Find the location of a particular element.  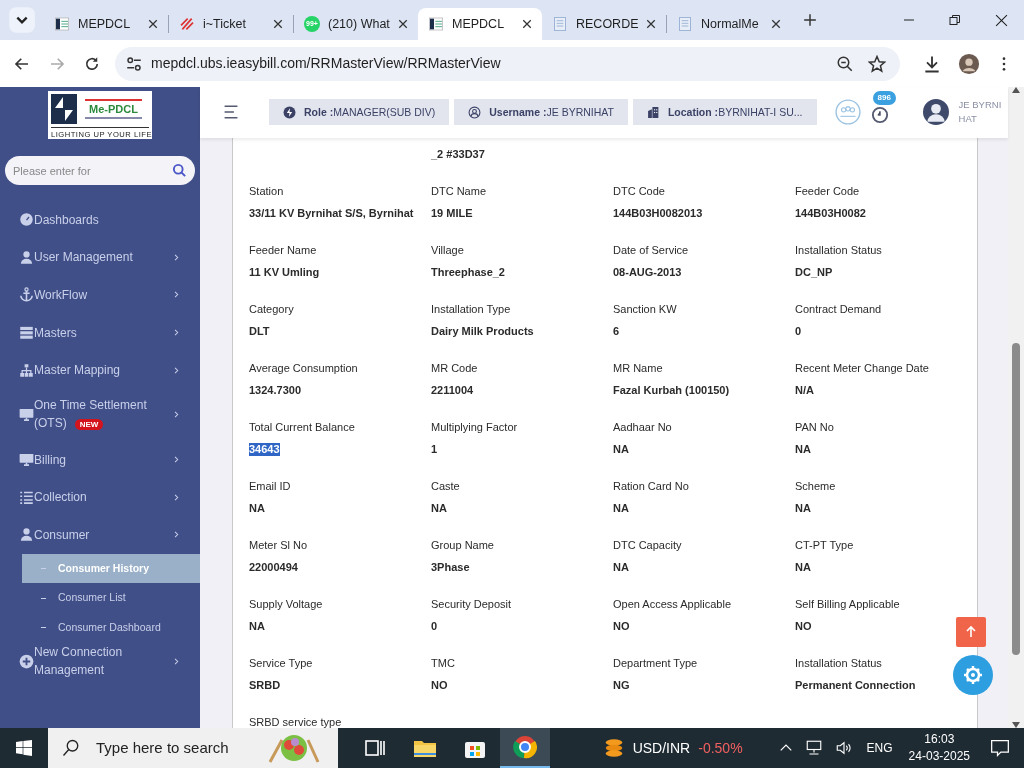

settings-icon is located at coordinates (973, 674).